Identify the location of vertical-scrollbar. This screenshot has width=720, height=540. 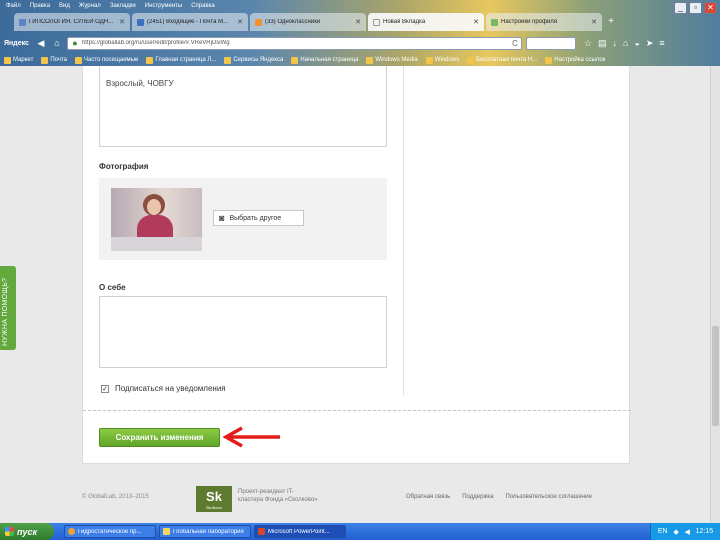
(715, 294).